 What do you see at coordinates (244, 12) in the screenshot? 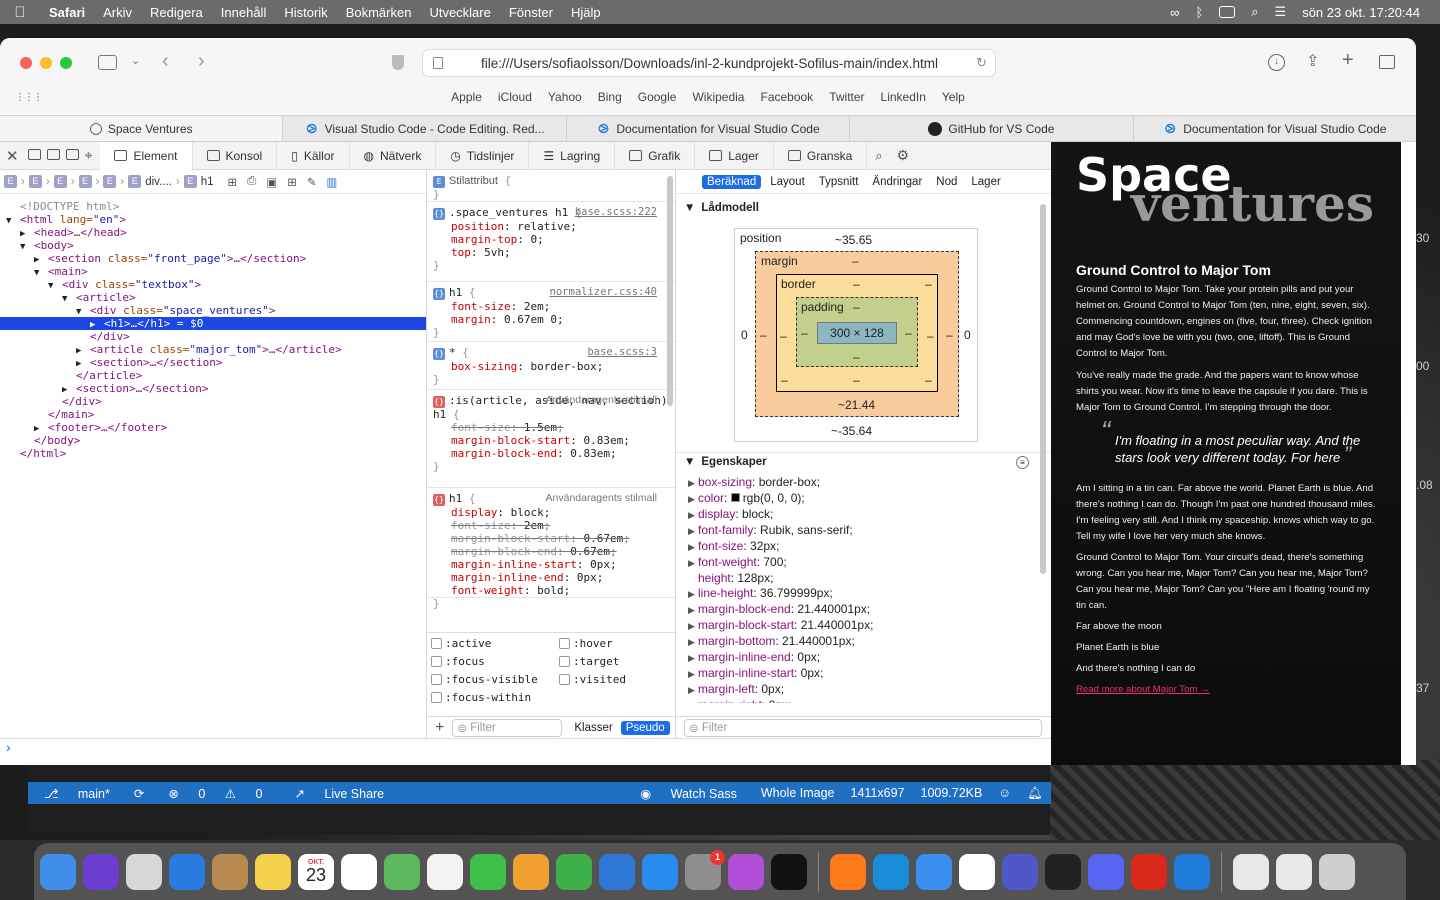
I see `menu-innehall: Innehåll` at bounding box center [244, 12].